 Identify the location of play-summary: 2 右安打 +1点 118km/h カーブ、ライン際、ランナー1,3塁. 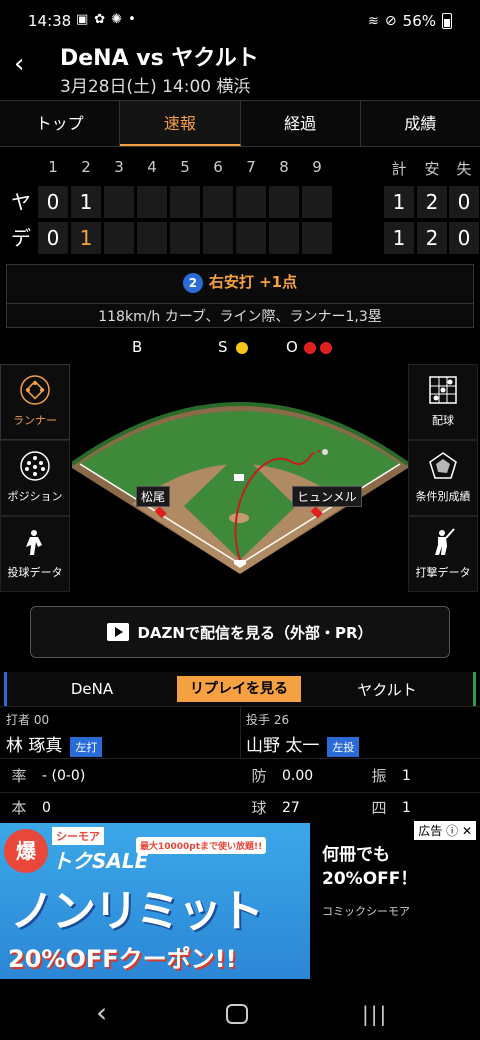
(240, 296).